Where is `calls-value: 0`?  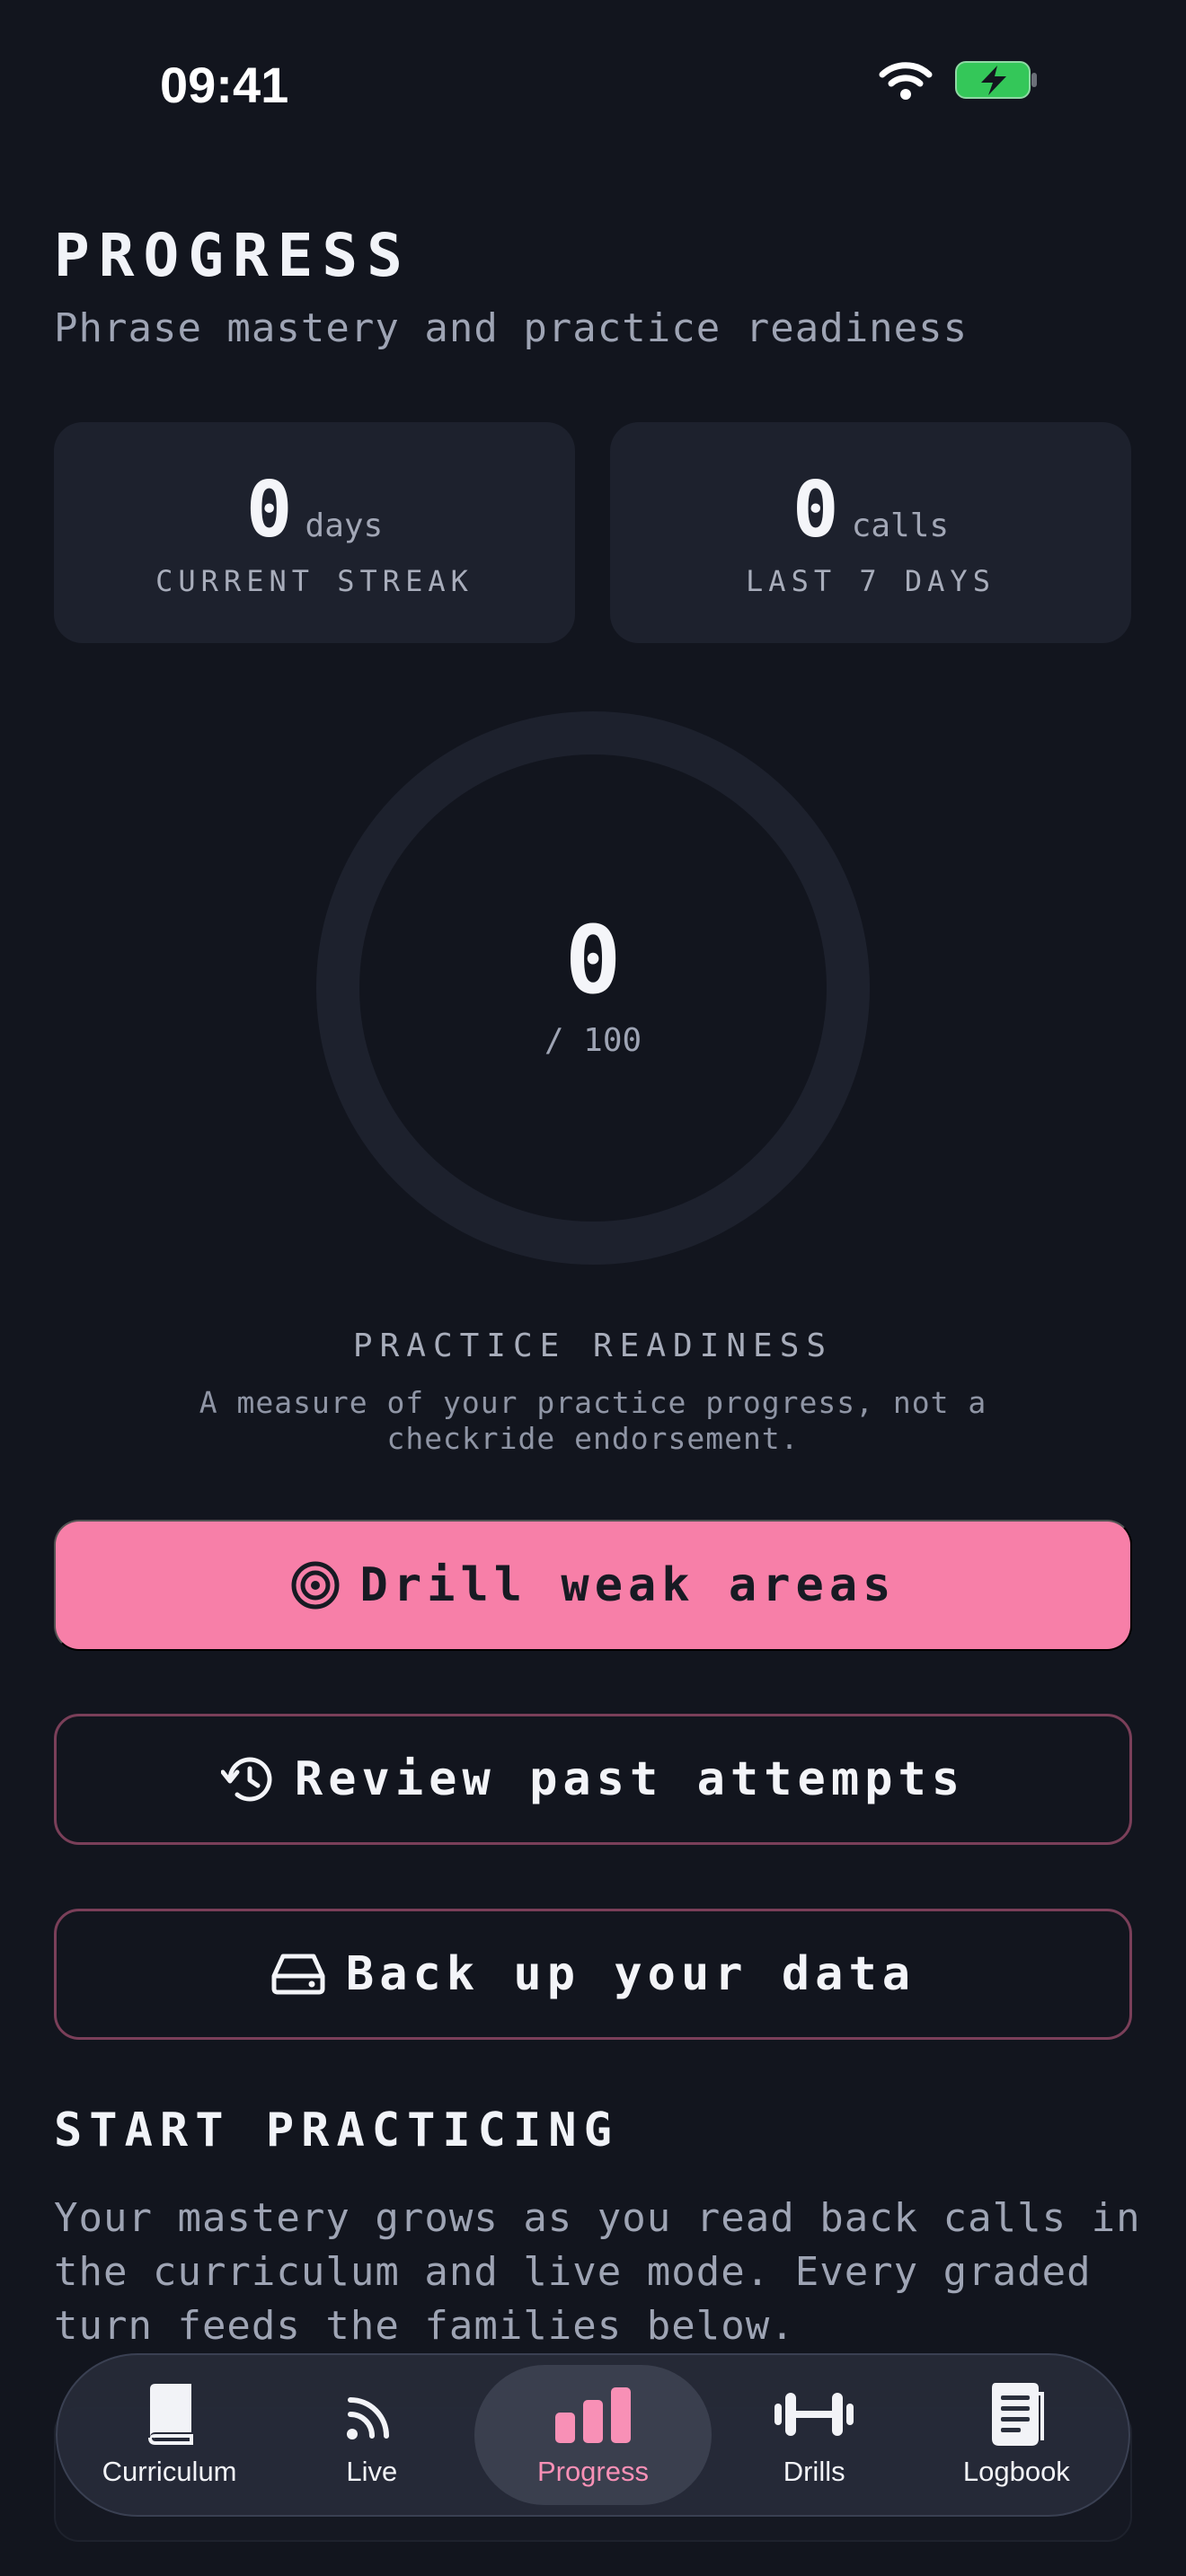
calls-value: 0 is located at coordinates (815, 510).